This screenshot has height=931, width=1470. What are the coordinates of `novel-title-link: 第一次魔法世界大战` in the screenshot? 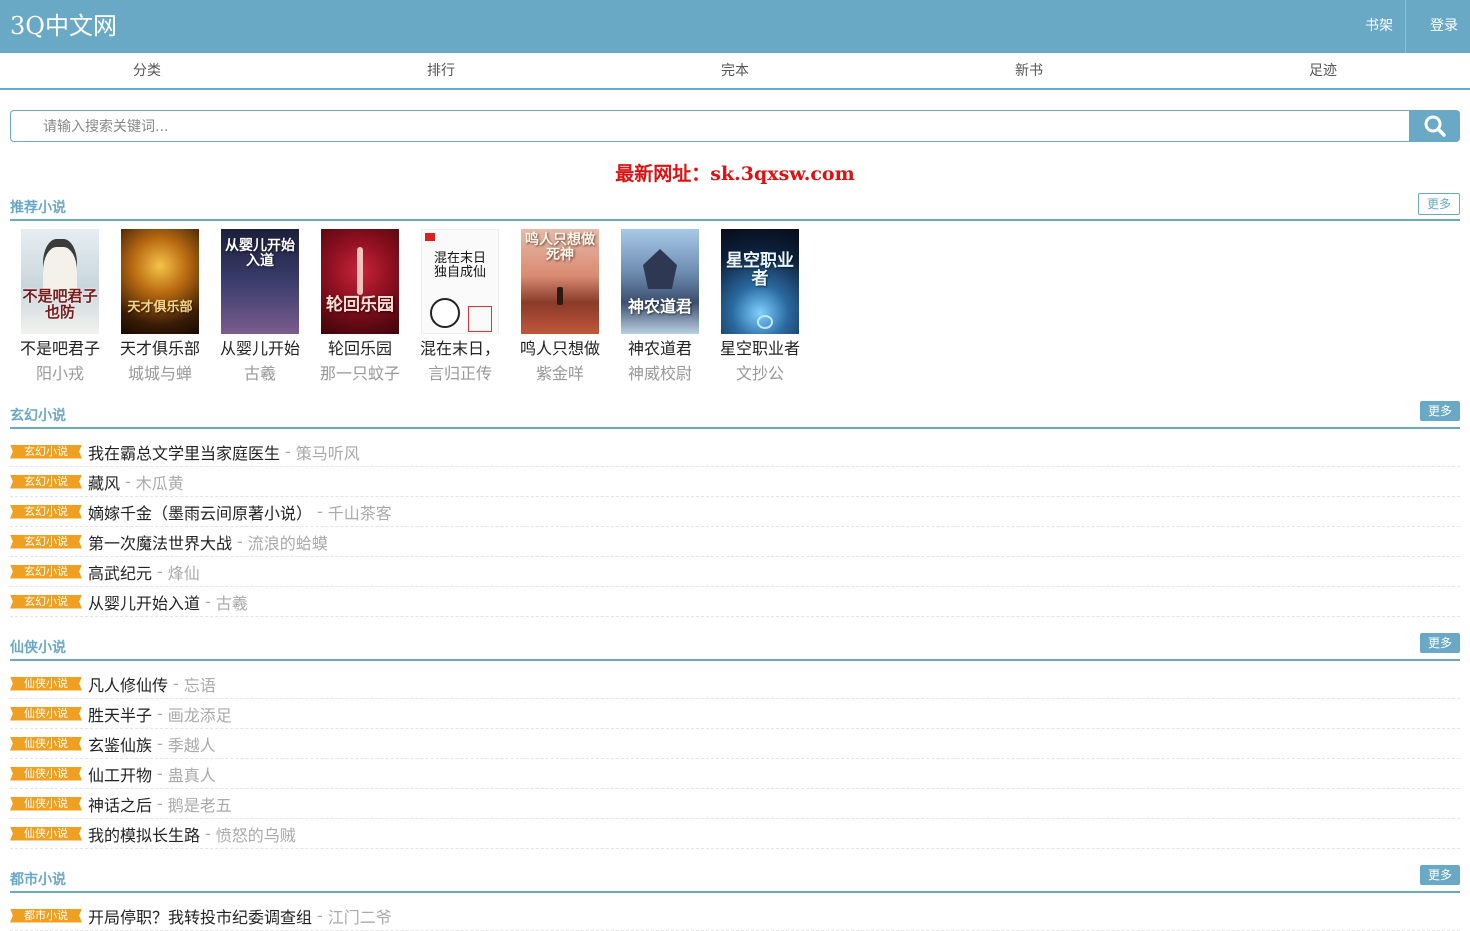 It's located at (160, 542).